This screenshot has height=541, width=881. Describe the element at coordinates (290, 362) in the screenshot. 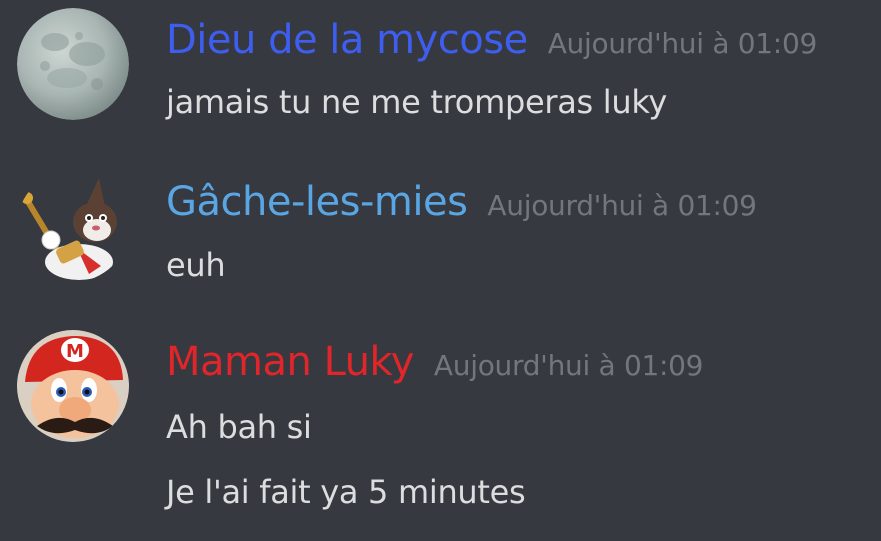

I see `author-name: Maman Luky` at that location.